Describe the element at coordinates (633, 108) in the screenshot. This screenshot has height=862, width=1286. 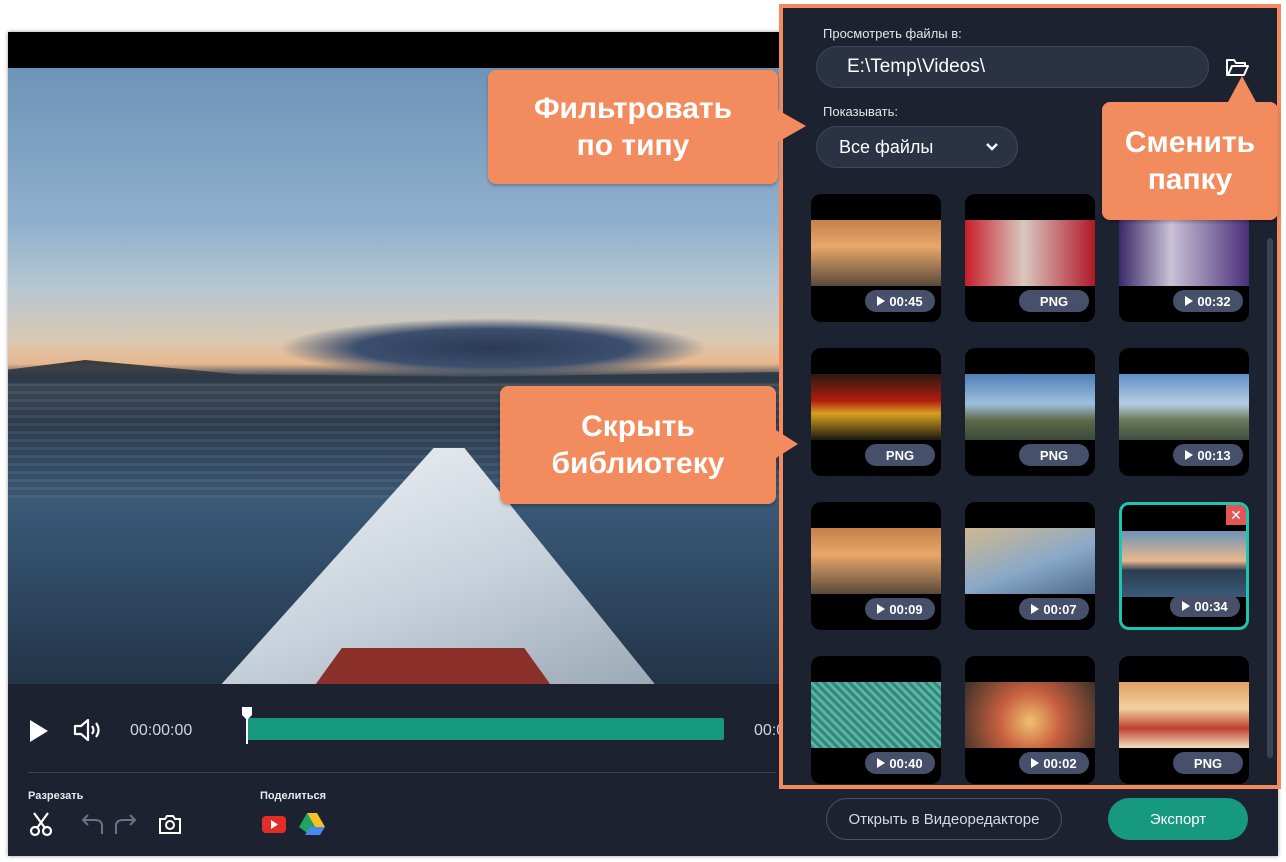
I see `callout-filter-line1: Фильтровать` at that location.